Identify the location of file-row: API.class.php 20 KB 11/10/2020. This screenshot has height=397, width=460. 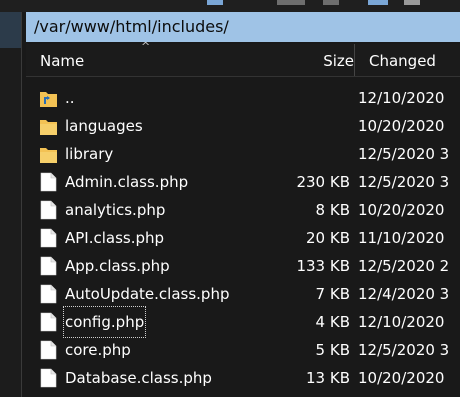
(243, 238).